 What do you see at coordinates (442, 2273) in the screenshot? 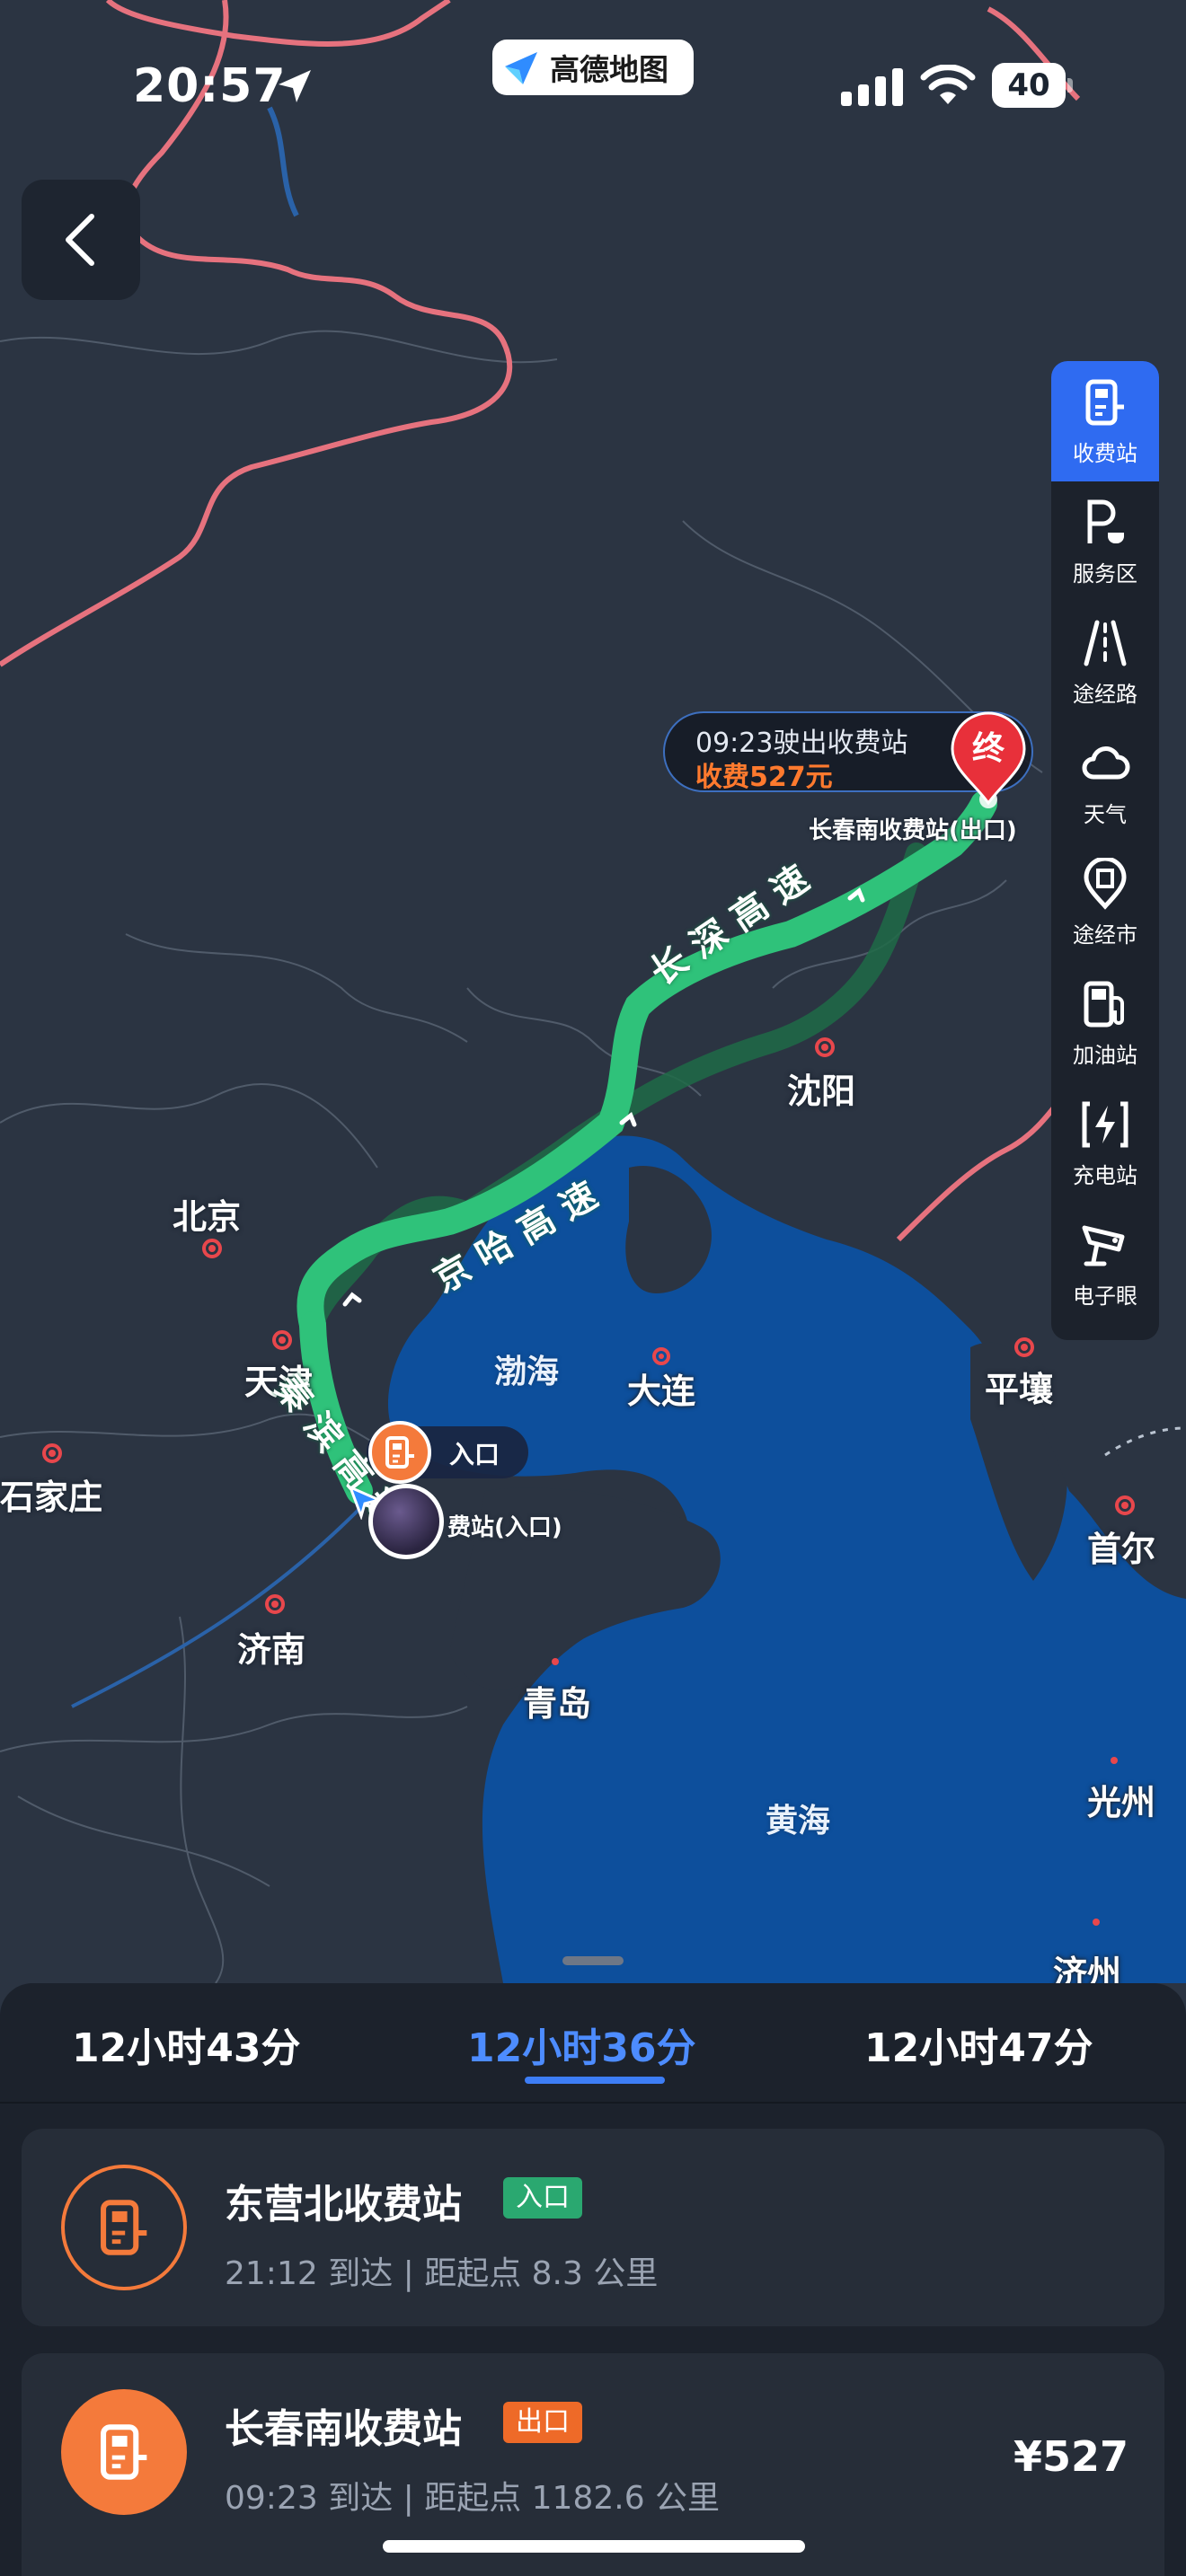
I see `toll-station-detail: 21:12 到达 | 距起点 8.3 公里` at bounding box center [442, 2273].